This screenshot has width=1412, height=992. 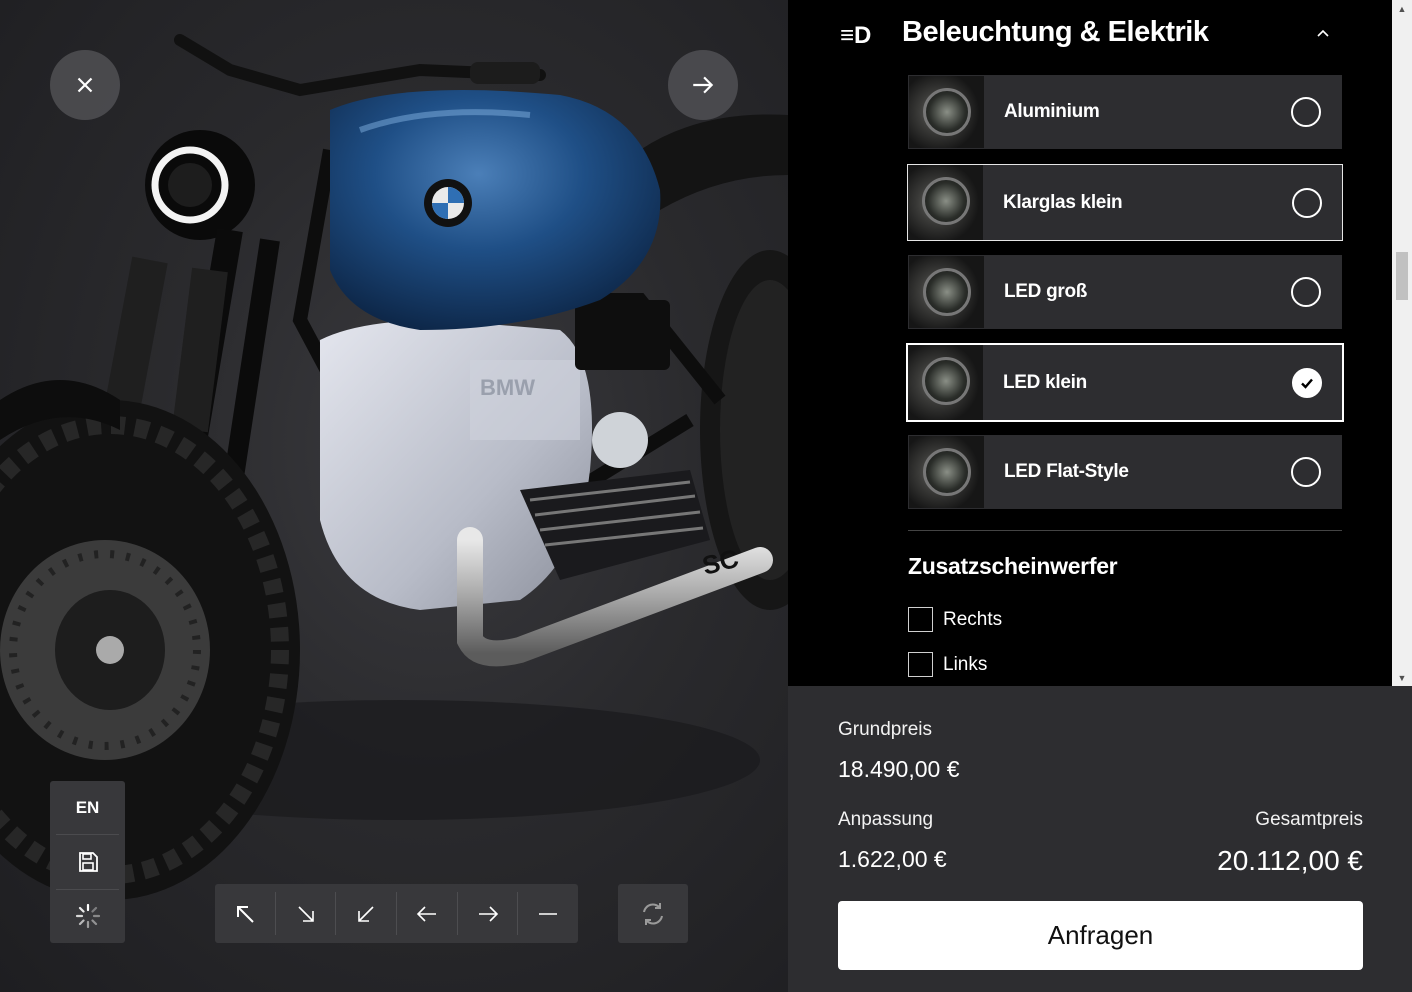 What do you see at coordinates (856, 35) in the screenshot?
I see `headlight-icon: ≡D` at bounding box center [856, 35].